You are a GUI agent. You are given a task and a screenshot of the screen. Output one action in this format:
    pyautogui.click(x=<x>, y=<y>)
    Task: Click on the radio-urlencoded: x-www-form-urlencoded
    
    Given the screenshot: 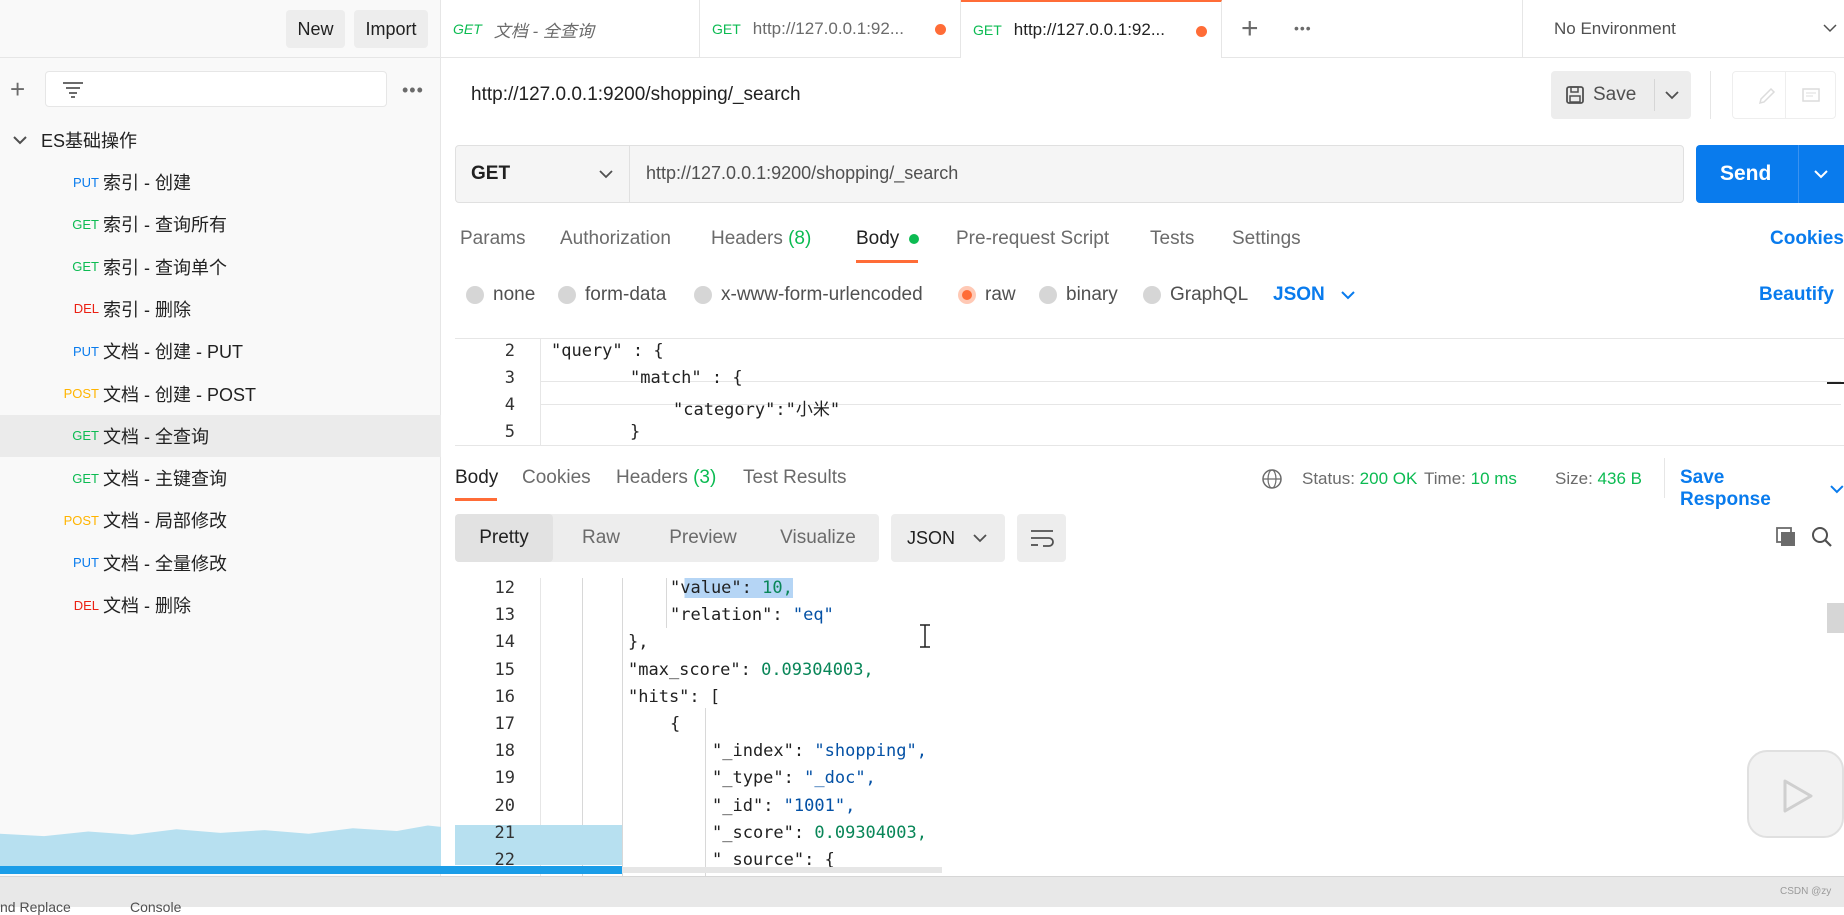 What is the action you would take?
    pyautogui.click(x=808, y=295)
    